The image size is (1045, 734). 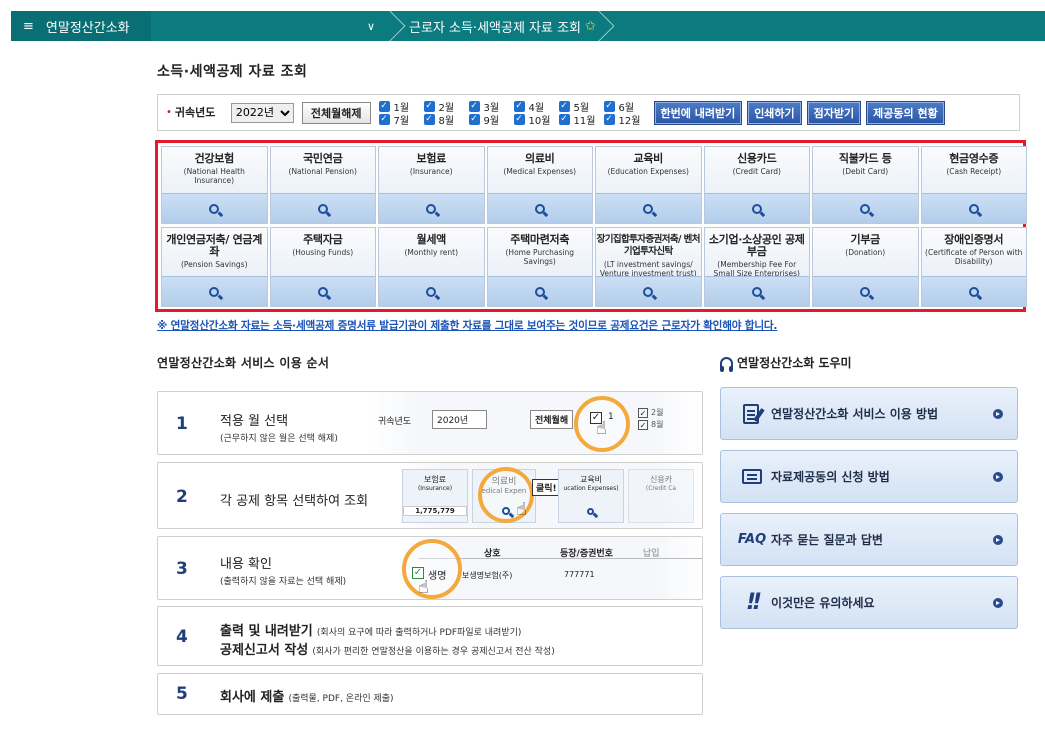 What do you see at coordinates (834, 112) in the screenshot?
I see `braille-button: 점자받기` at bounding box center [834, 112].